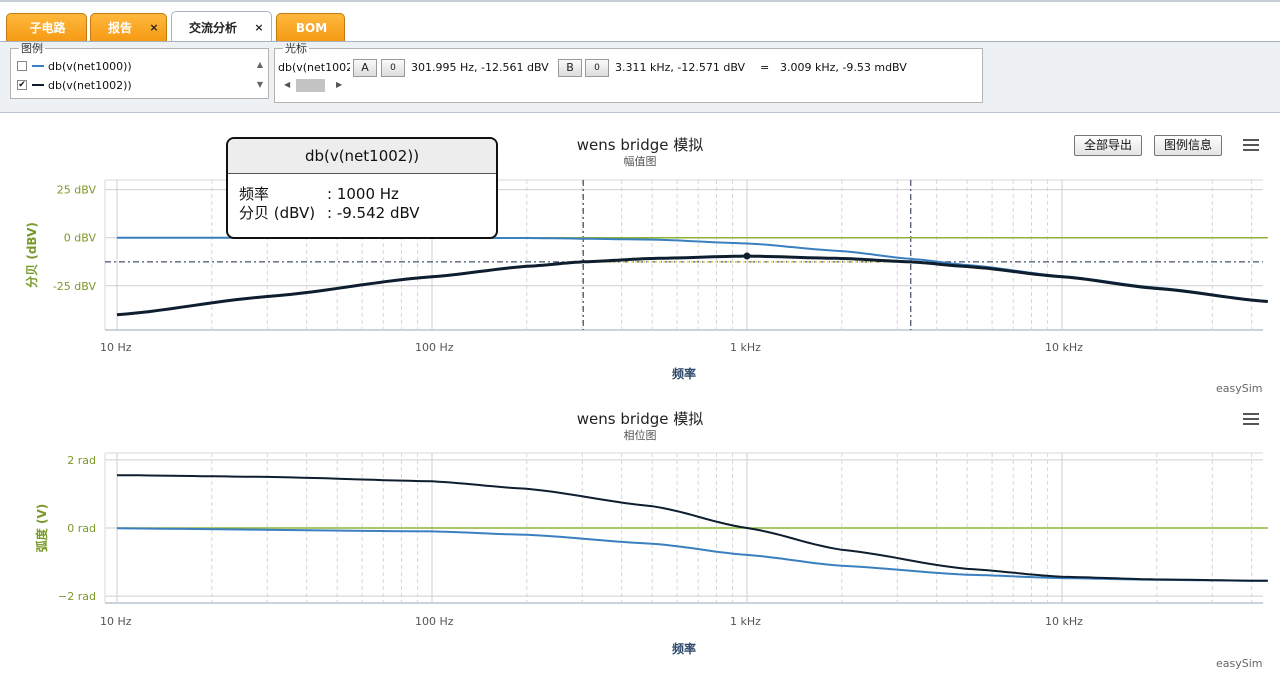  I want to click on tooltip-label: 分贝 (dBV), so click(277, 213).